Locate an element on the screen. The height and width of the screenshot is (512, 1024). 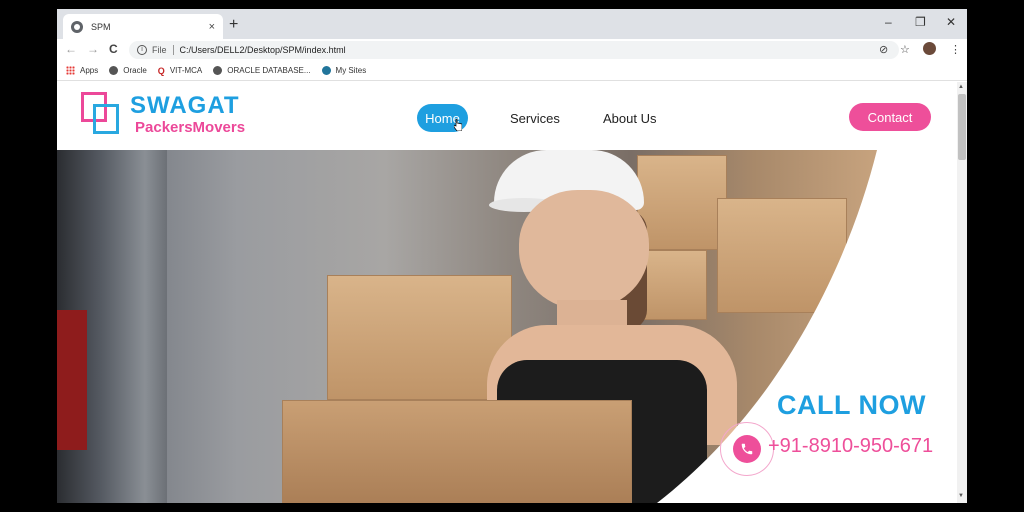
bookmark-apps: Apps is located at coordinates (82, 70).